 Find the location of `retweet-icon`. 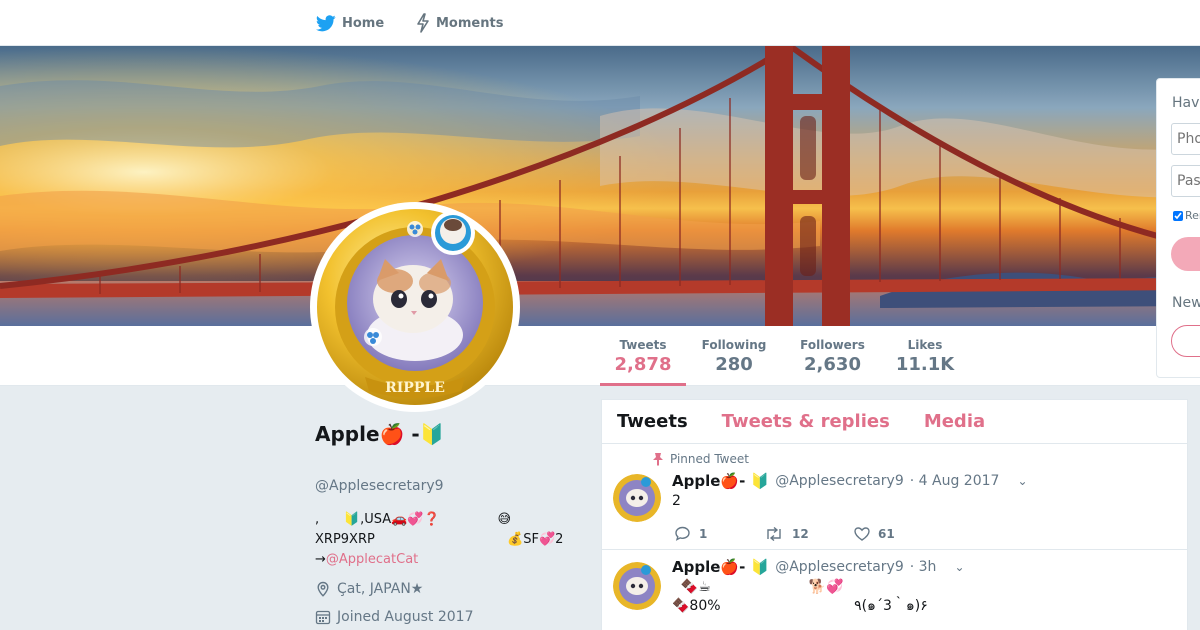

retweet-icon is located at coordinates (774, 533).